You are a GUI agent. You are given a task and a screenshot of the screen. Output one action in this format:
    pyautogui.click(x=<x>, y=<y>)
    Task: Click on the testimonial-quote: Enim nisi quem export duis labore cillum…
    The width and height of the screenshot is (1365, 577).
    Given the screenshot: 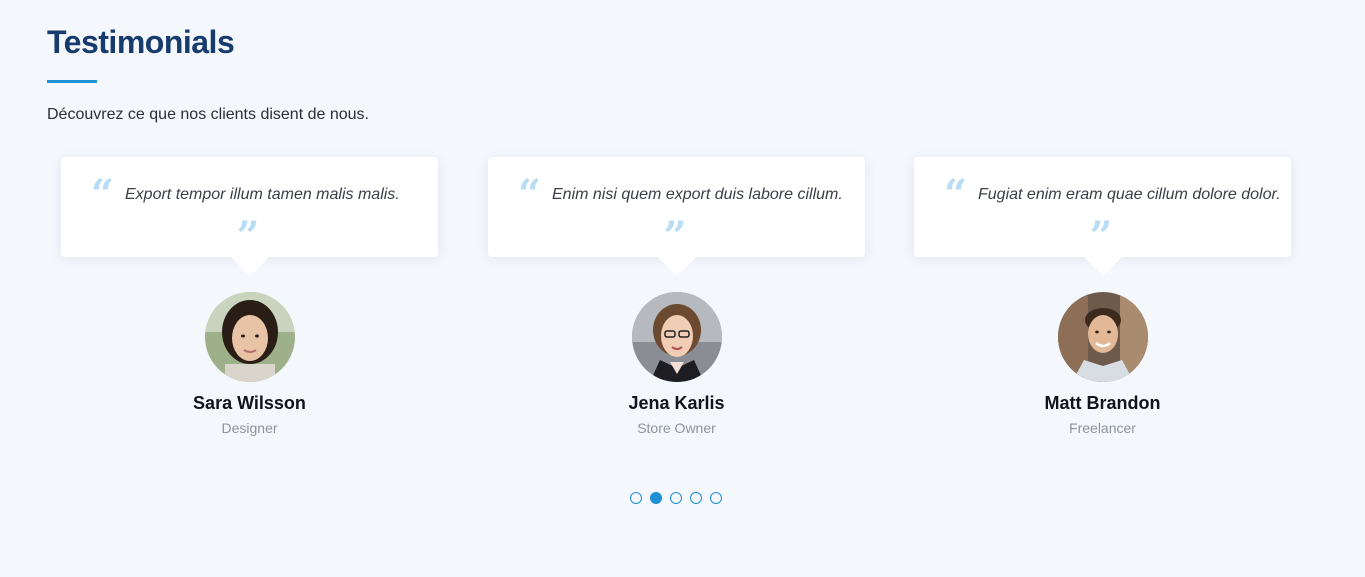 What is the action you would take?
    pyautogui.click(x=697, y=194)
    